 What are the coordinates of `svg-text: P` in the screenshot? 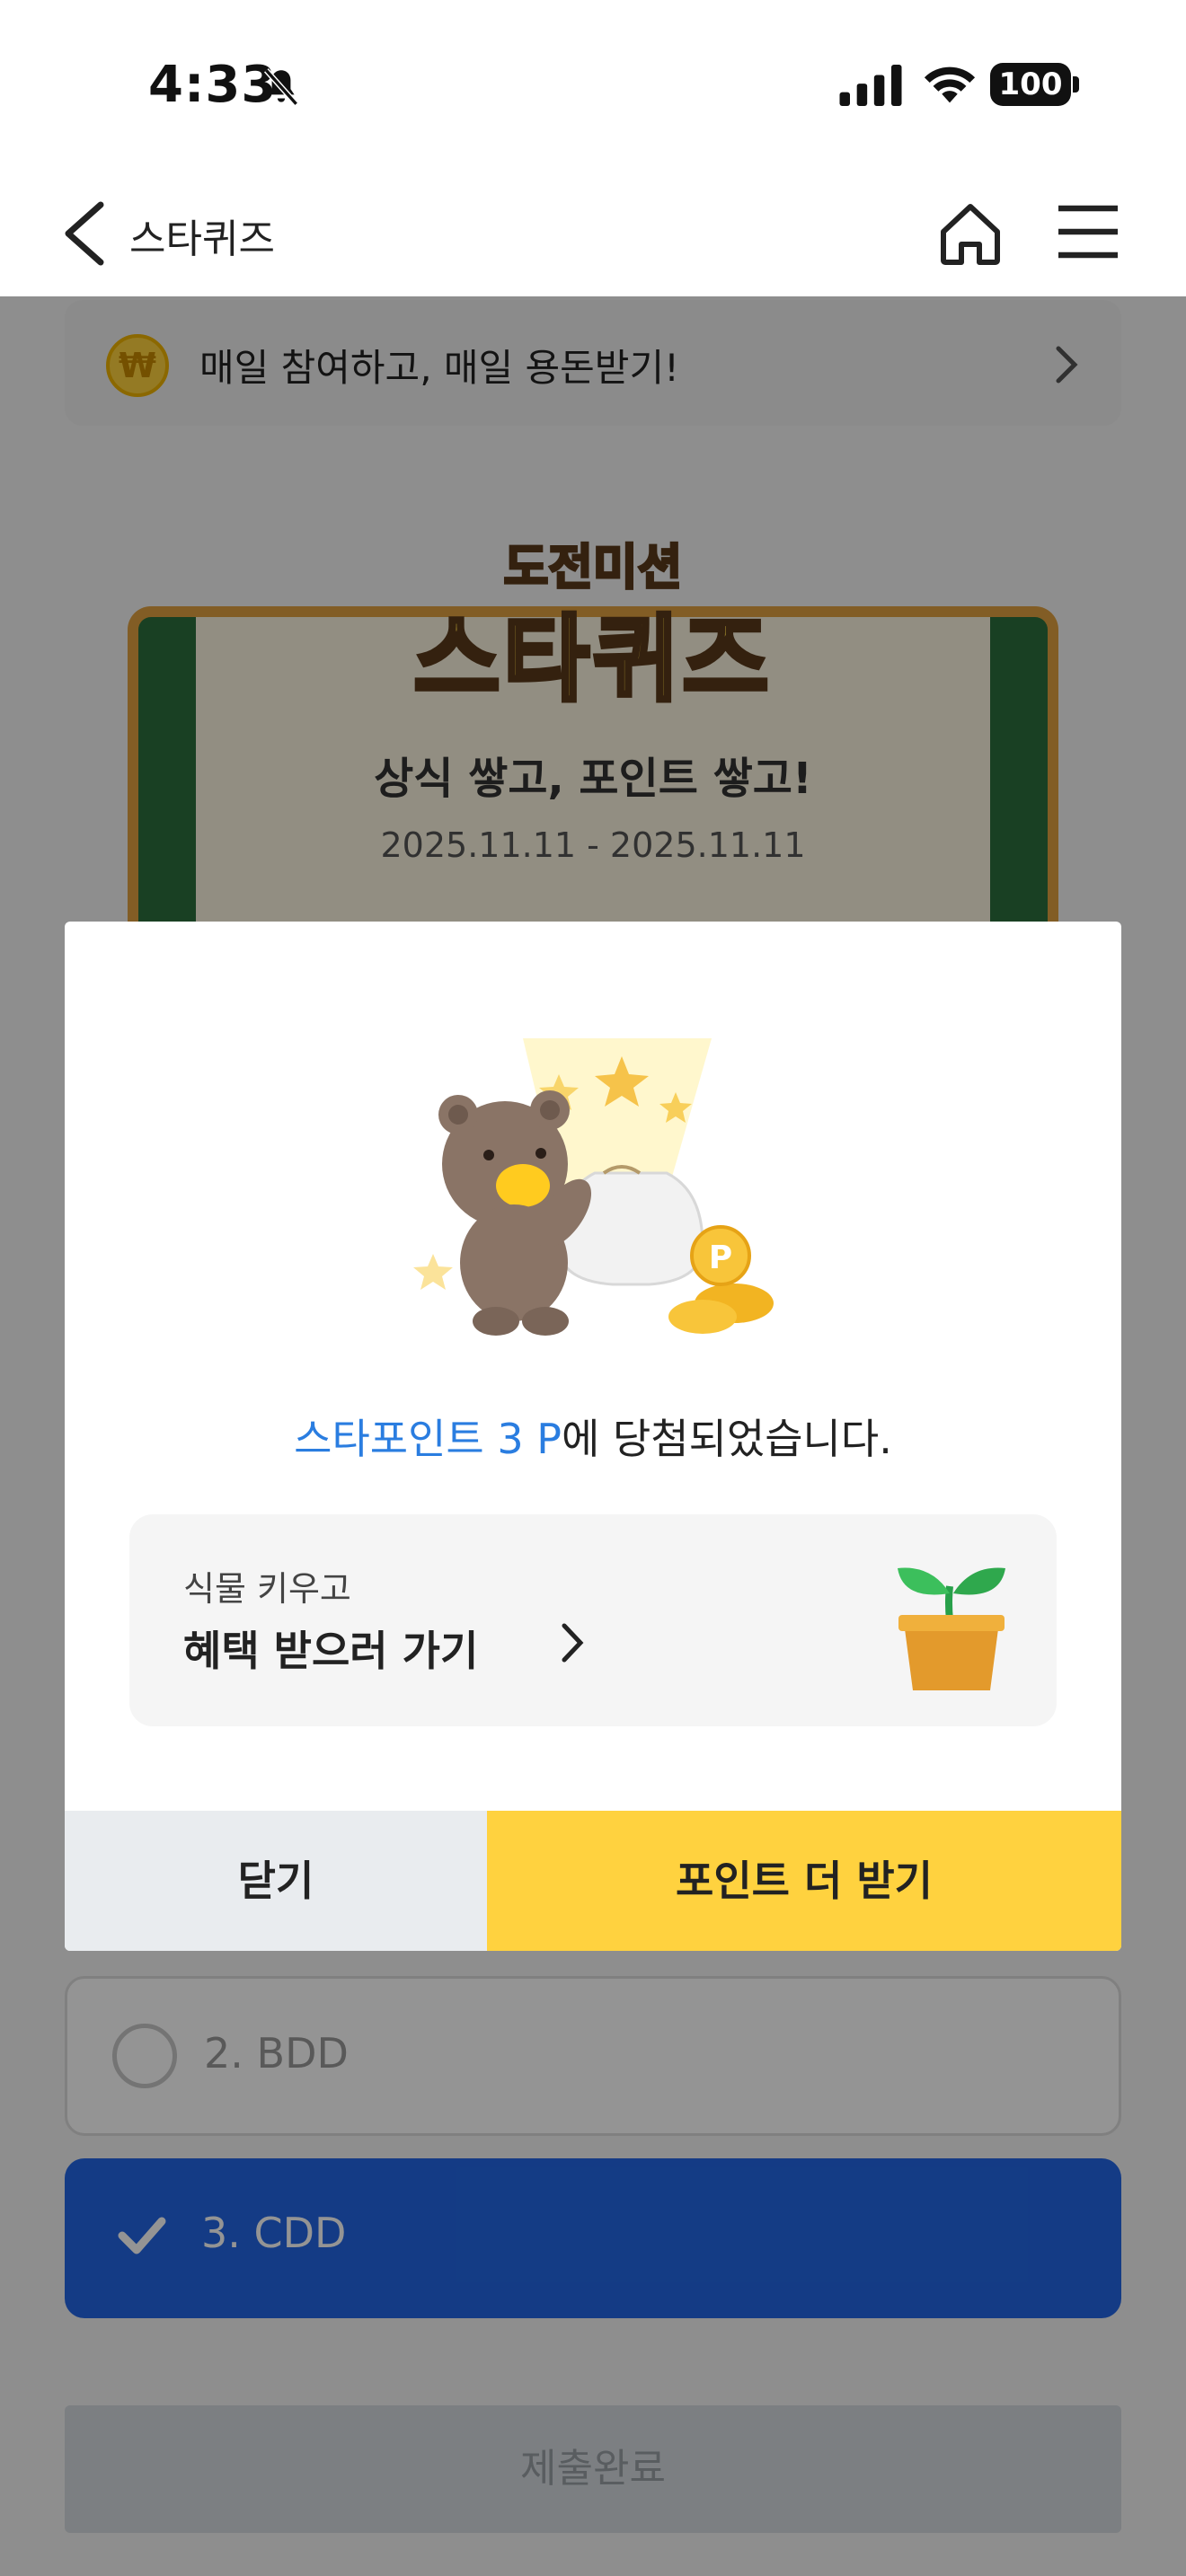 It's located at (720, 1257).